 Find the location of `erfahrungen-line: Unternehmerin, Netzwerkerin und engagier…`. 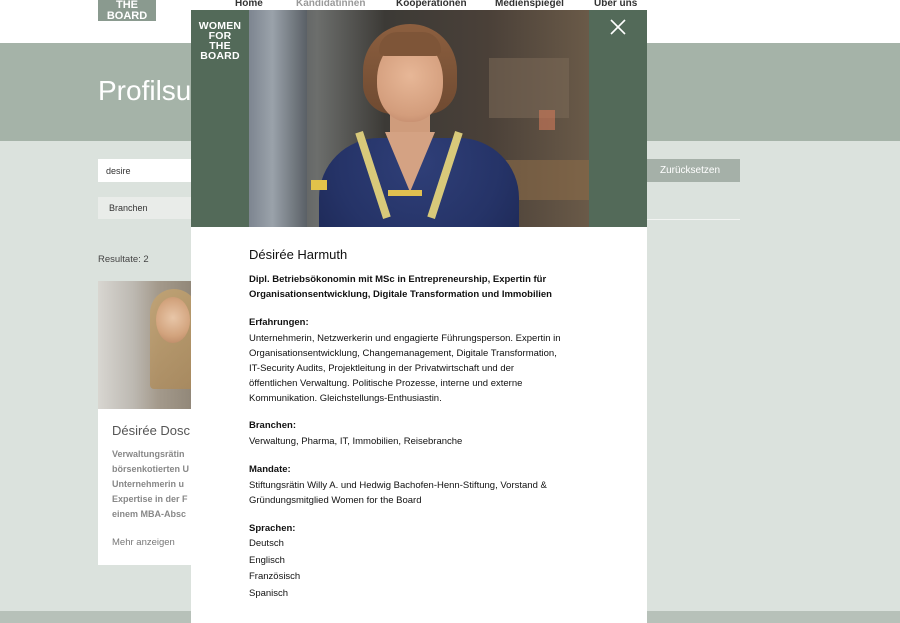

erfahrungen-line: Unternehmerin, Netzwerkerin und engagier… is located at coordinates (405, 338).